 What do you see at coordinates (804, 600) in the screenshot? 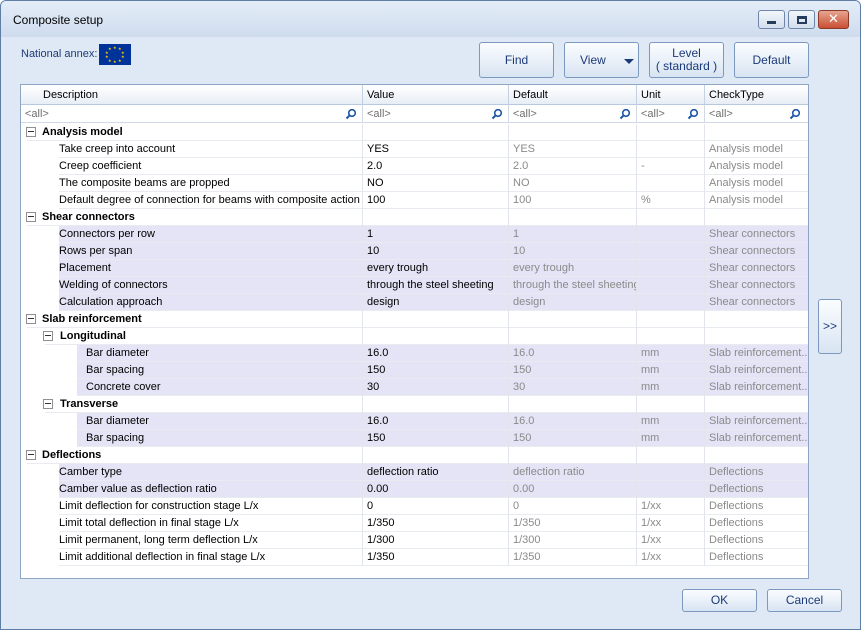
I see `cancel-button: Cancel` at bounding box center [804, 600].